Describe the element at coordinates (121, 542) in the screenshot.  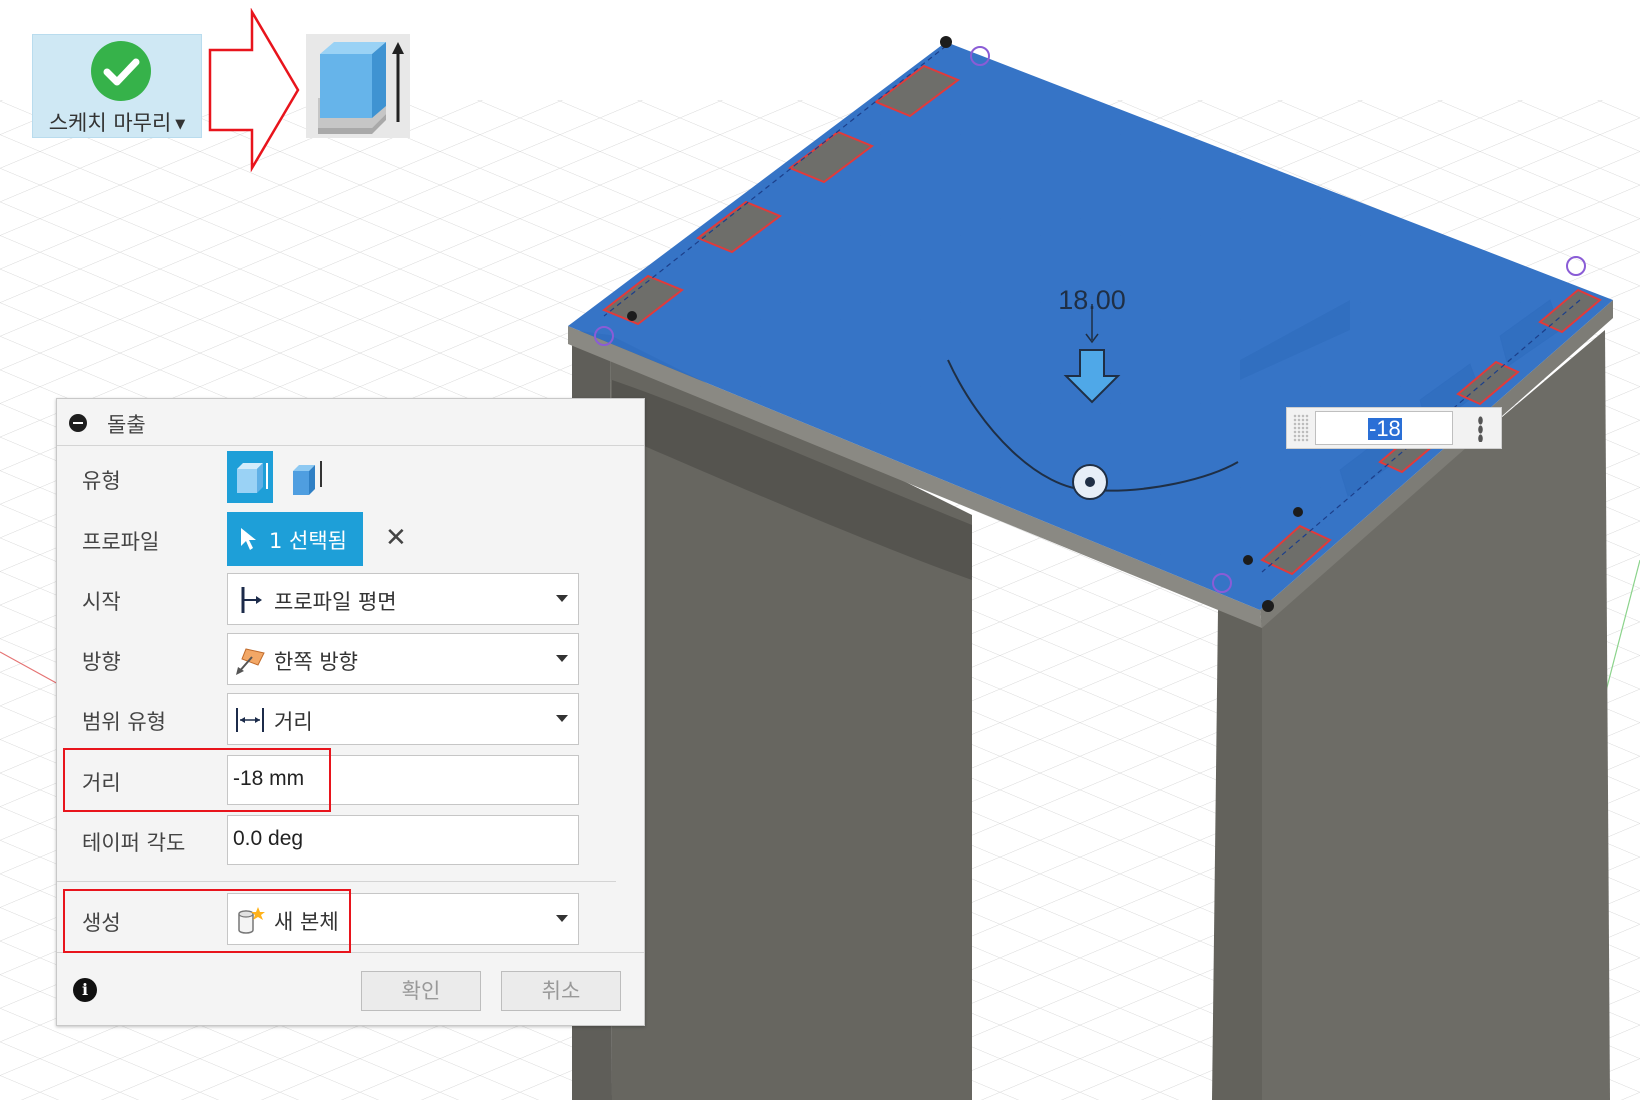
I see `profile-label: 프로파일` at that location.